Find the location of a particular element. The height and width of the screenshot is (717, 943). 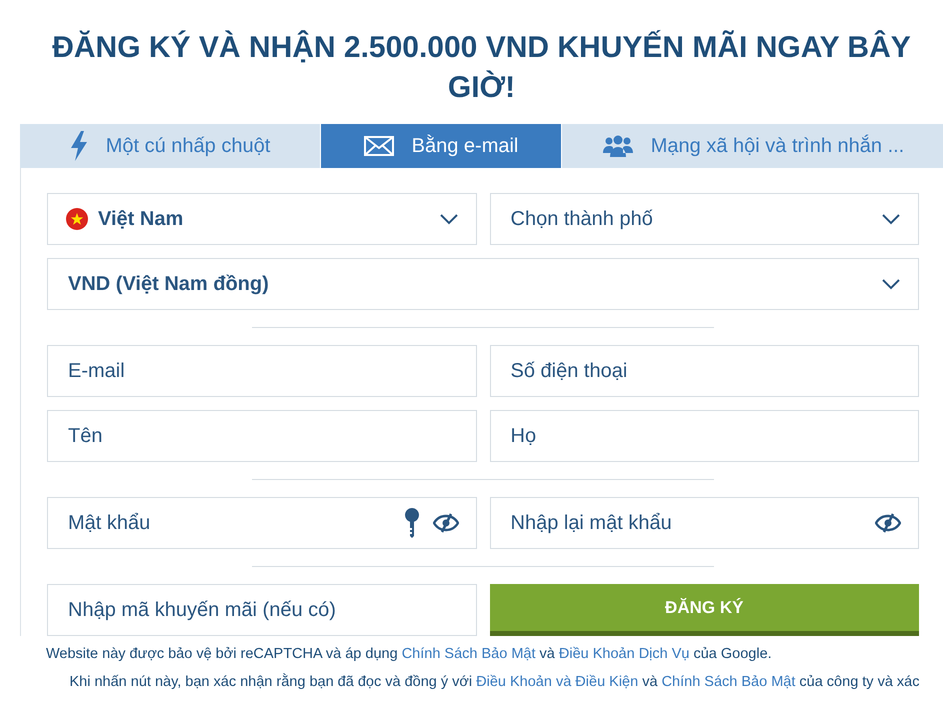

envelope-icon is located at coordinates (379, 146).